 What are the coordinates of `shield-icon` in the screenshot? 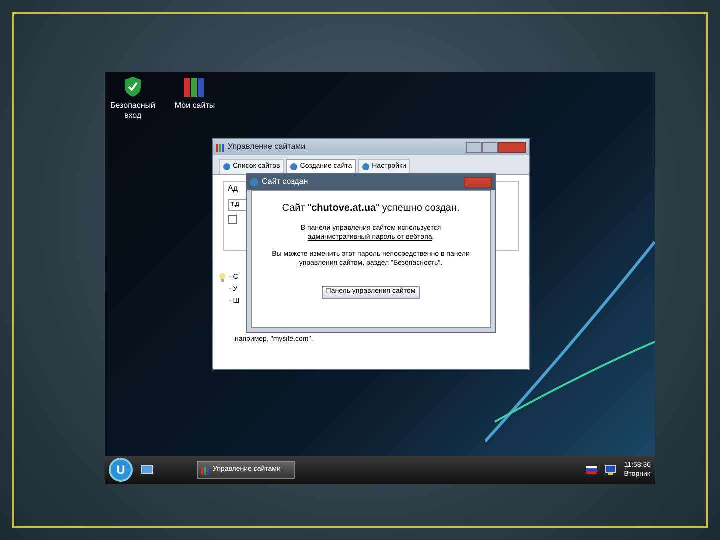 It's located at (133, 87).